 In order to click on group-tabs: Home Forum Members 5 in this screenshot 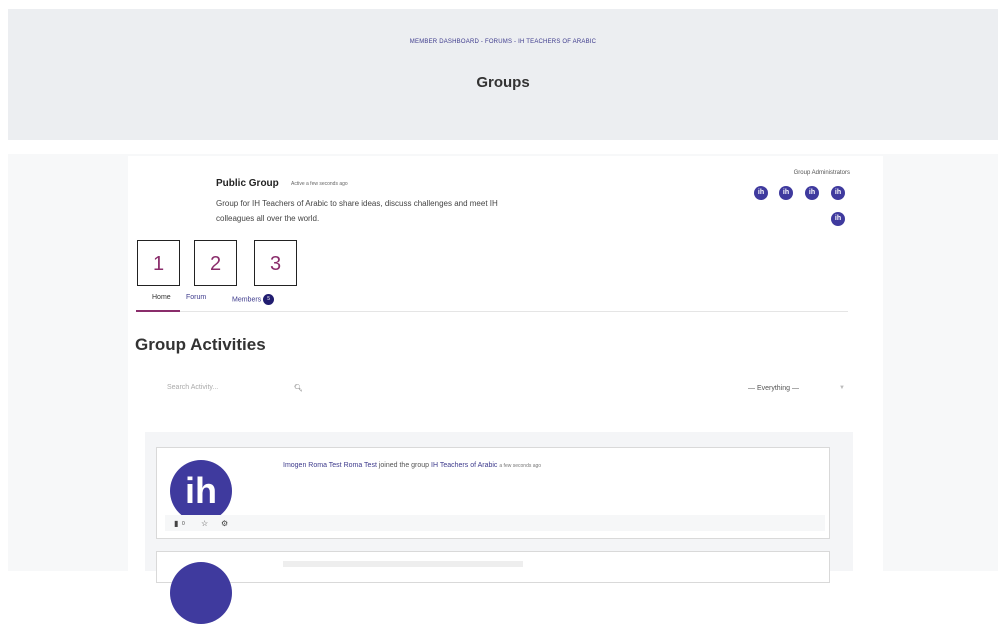, I will do `click(492, 301)`.